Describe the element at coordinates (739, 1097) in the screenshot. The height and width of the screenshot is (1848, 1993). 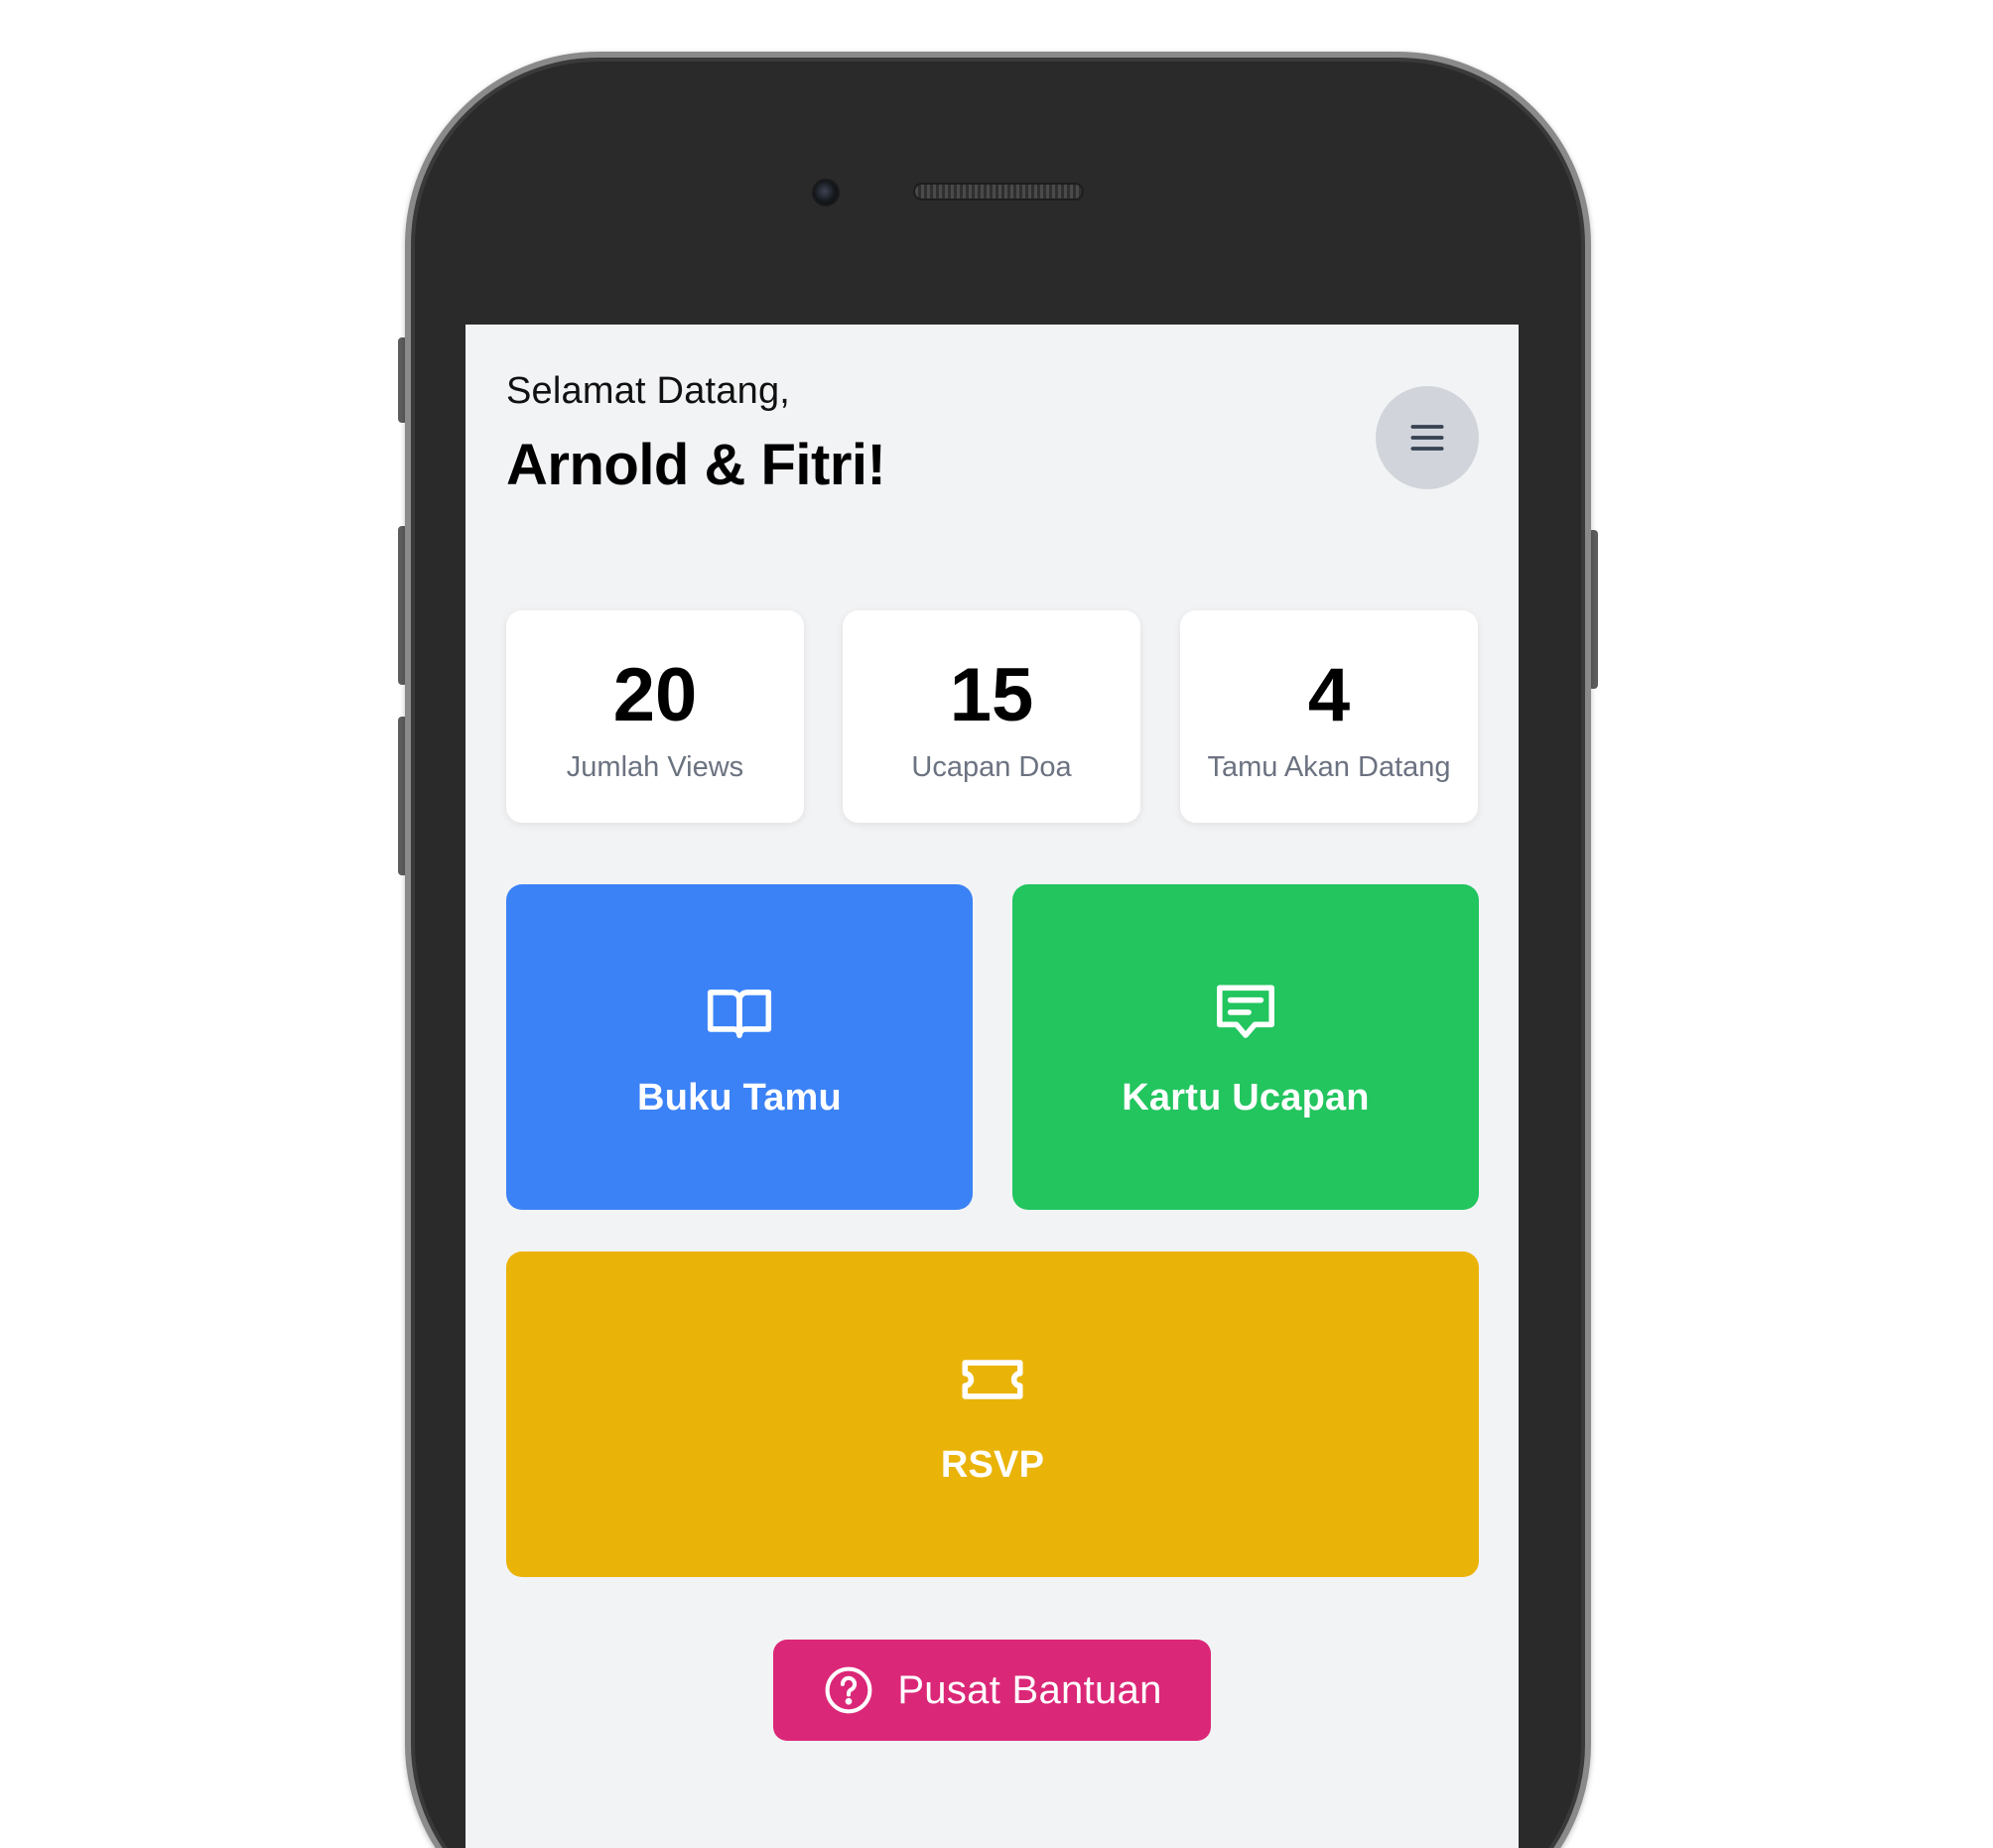
I see `guestbook-label: Buku Tamu` at that location.